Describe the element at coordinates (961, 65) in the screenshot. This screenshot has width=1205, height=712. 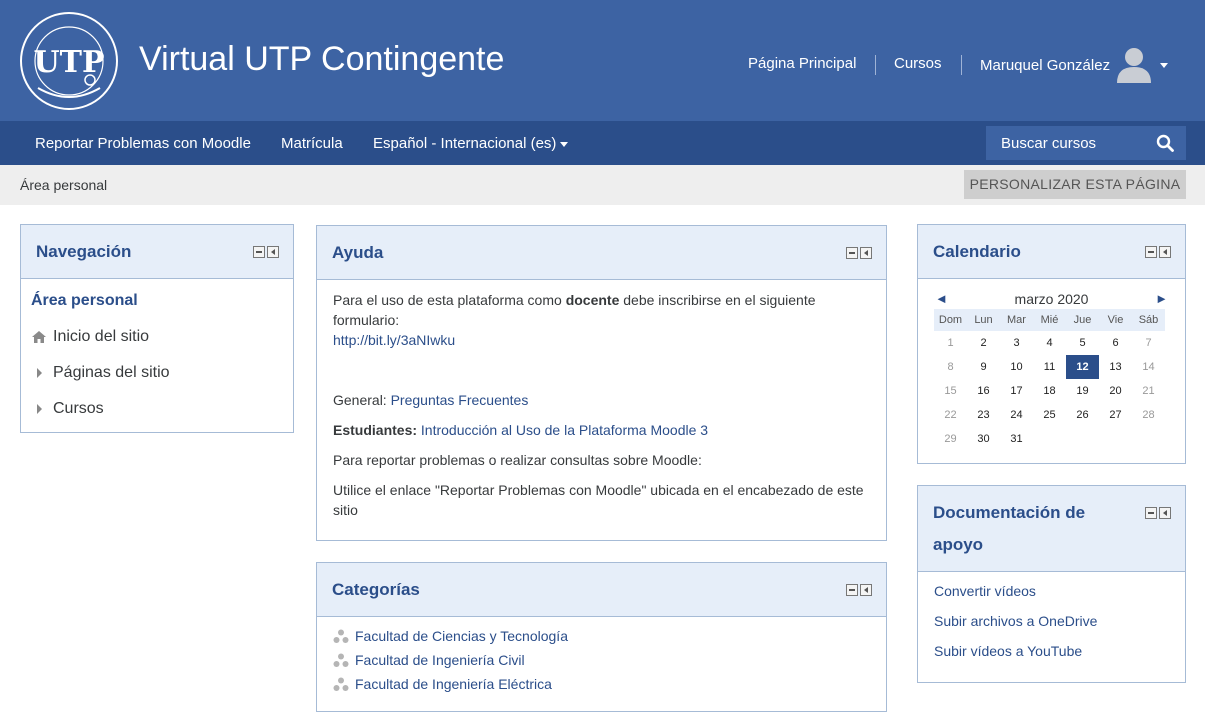
I see `nav-separator` at that location.